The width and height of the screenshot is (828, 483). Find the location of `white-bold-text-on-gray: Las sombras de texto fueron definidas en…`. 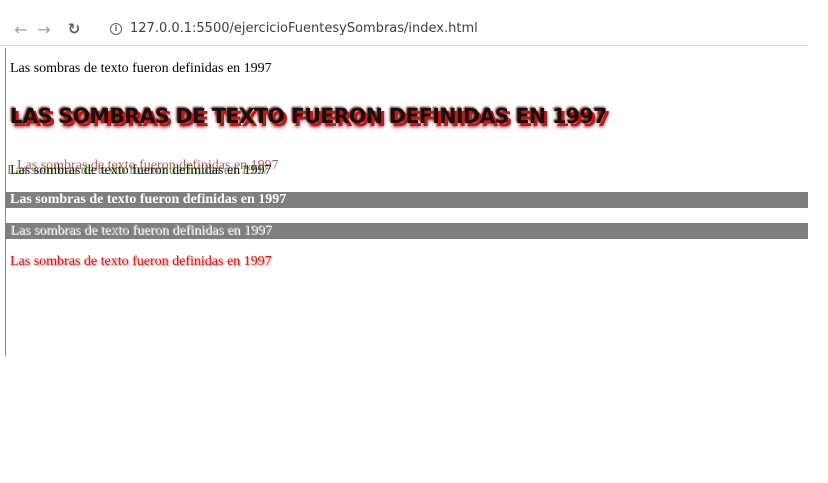

white-bold-text-on-gray: Las sombras de texto fueron definidas en… is located at coordinates (148, 199).